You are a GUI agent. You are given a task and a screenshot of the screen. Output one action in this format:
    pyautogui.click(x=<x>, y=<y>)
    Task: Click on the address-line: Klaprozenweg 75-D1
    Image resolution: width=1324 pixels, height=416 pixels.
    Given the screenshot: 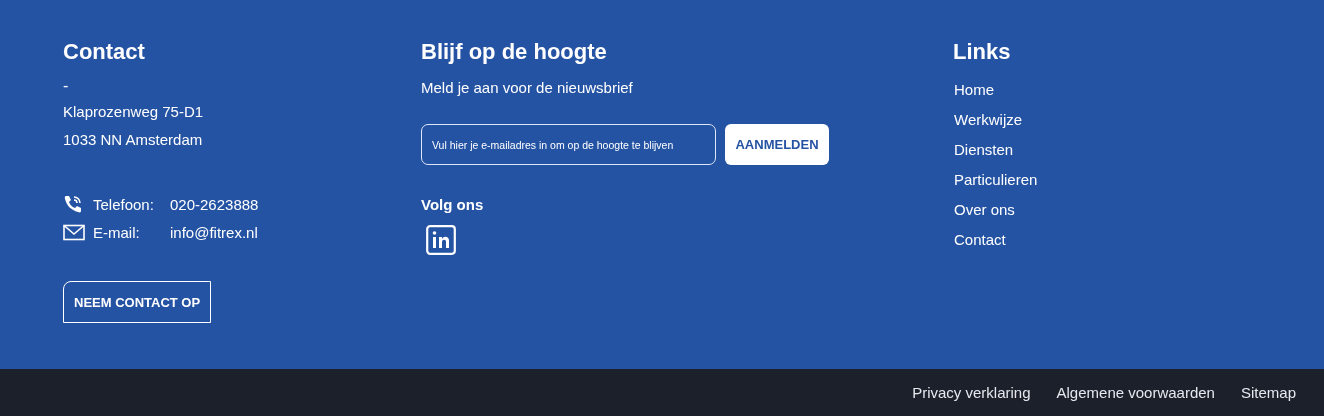 What is the action you would take?
    pyautogui.click(x=133, y=111)
    